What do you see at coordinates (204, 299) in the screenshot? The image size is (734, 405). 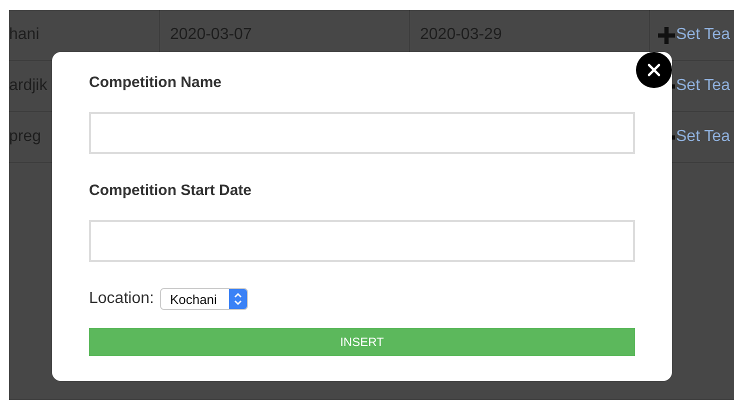 I see `location-select: Kochani` at bounding box center [204, 299].